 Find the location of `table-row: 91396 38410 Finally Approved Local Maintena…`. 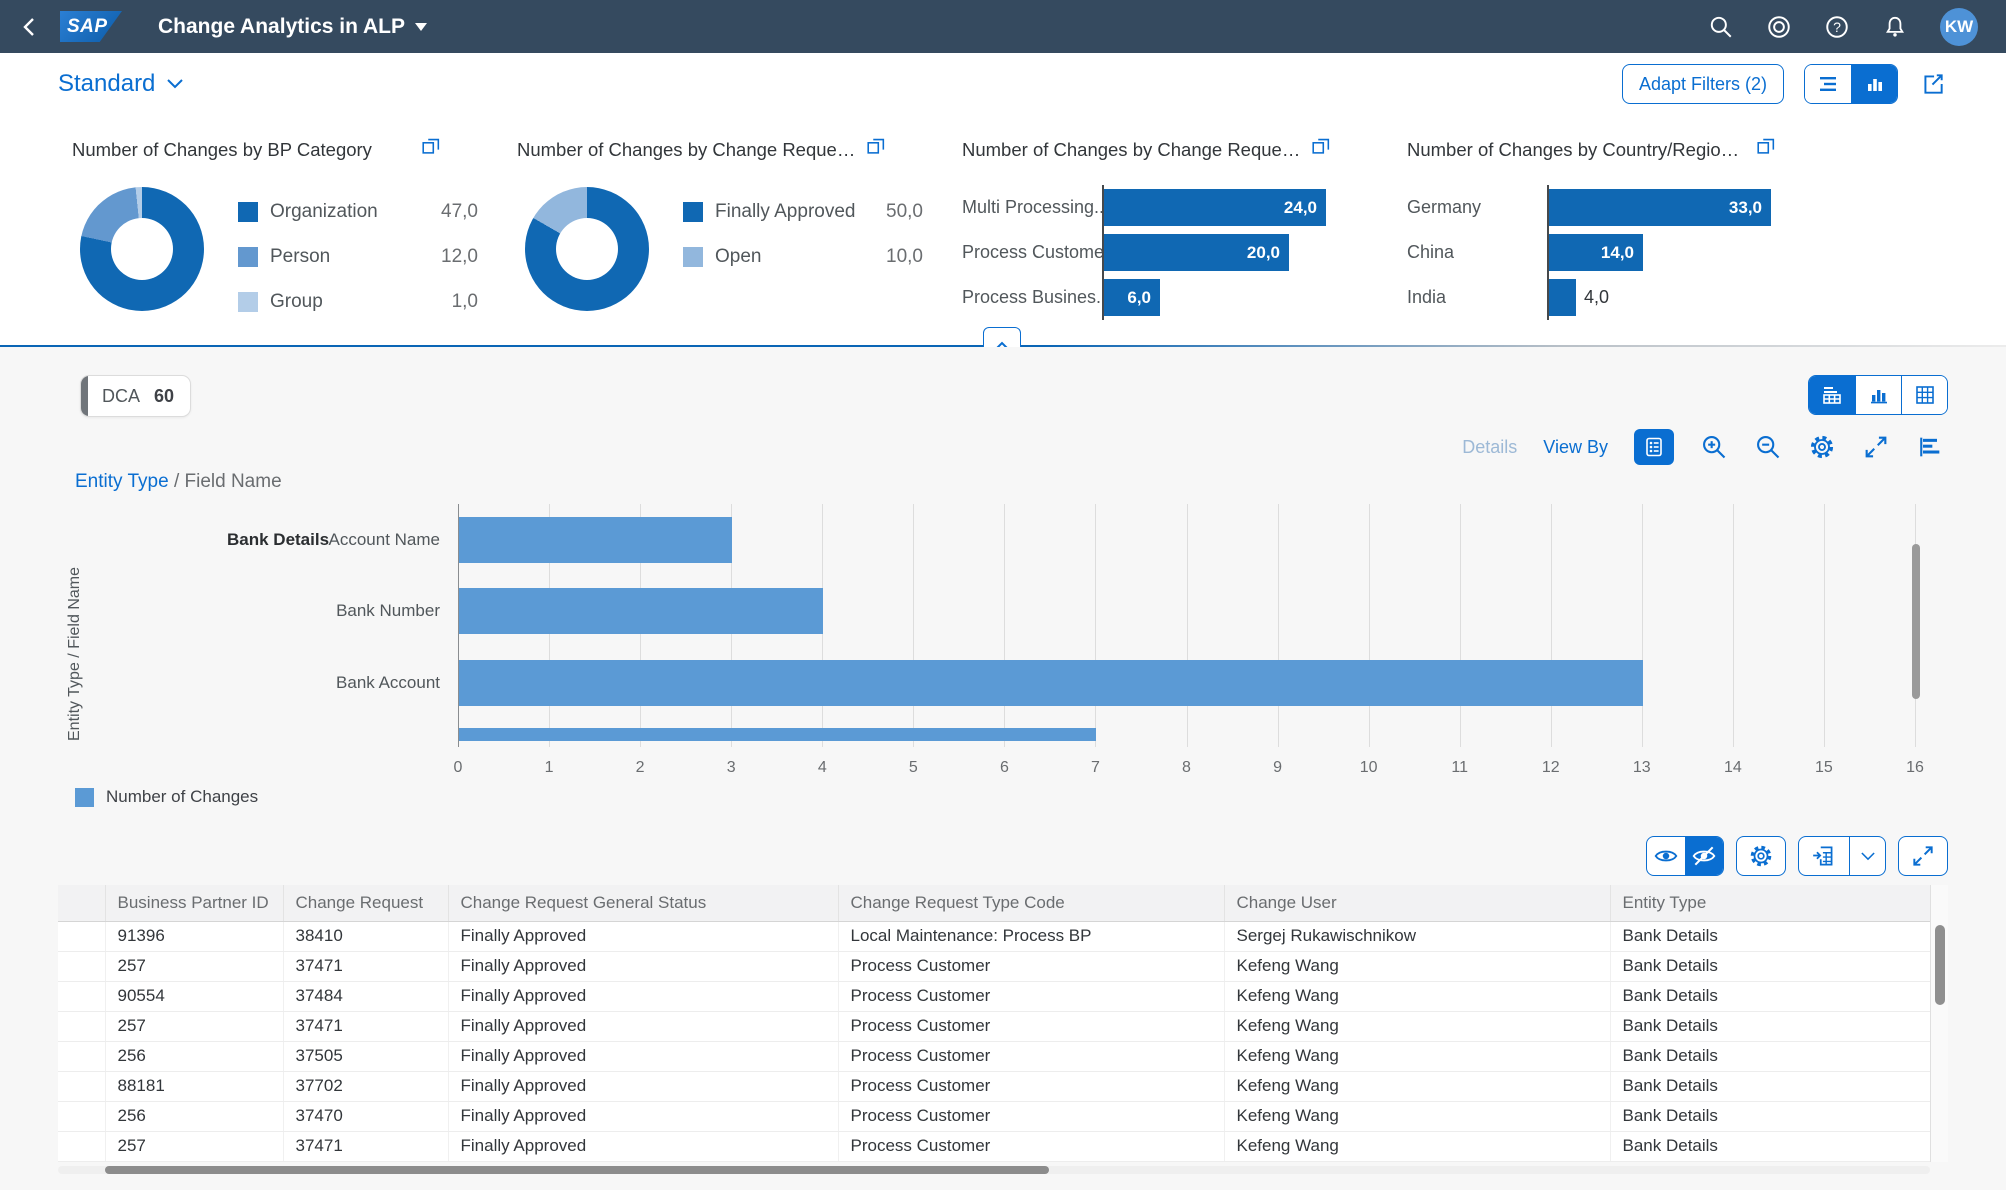

table-row: 91396 38410 Finally Approved Local Maintena… is located at coordinates (994, 936).